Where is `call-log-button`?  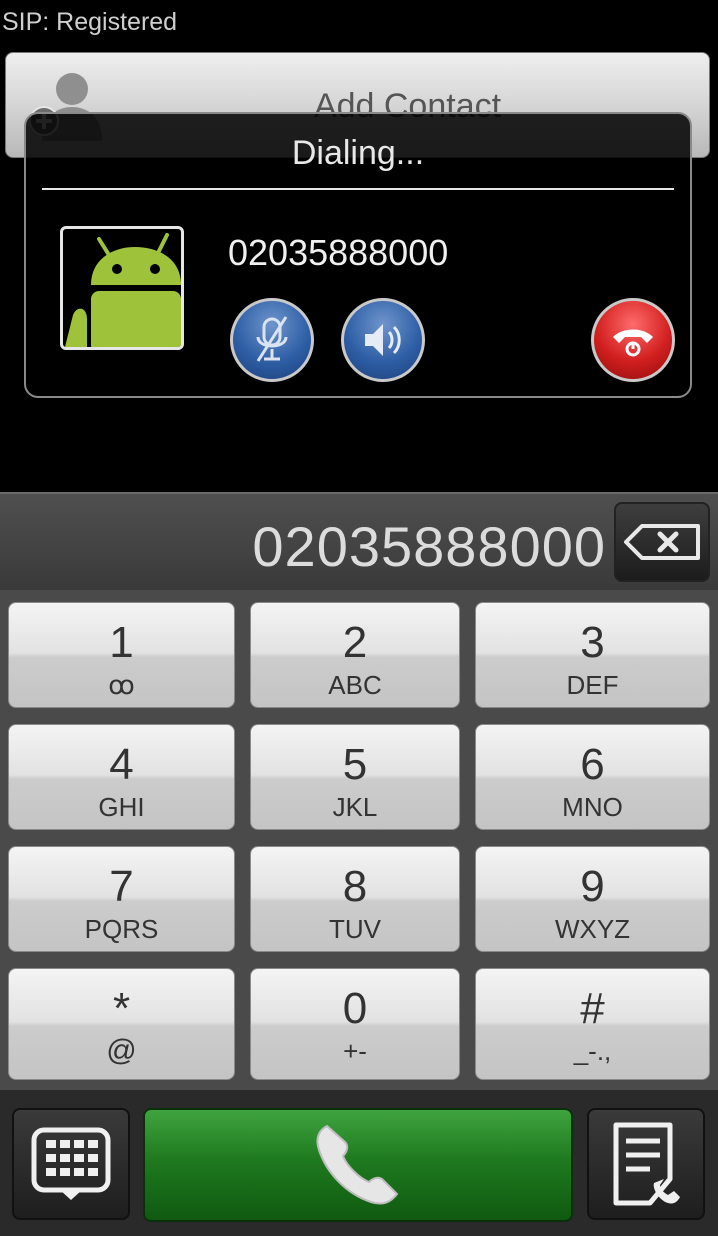 call-log-button is located at coordinates (646, 1164).